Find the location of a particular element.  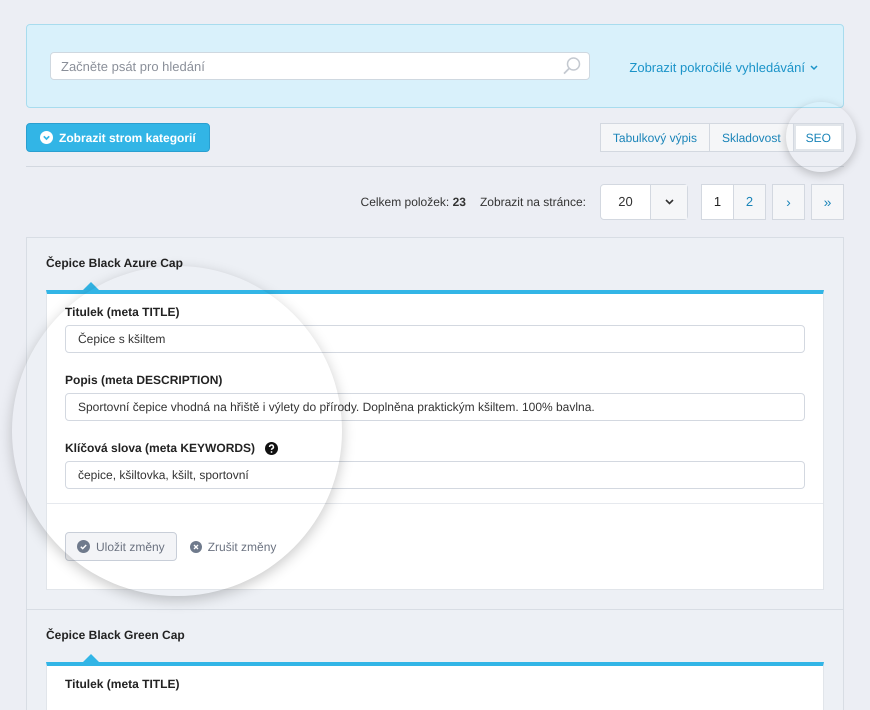

search-field: Začněte psát pro hledání is located at coordinates (320, 66).